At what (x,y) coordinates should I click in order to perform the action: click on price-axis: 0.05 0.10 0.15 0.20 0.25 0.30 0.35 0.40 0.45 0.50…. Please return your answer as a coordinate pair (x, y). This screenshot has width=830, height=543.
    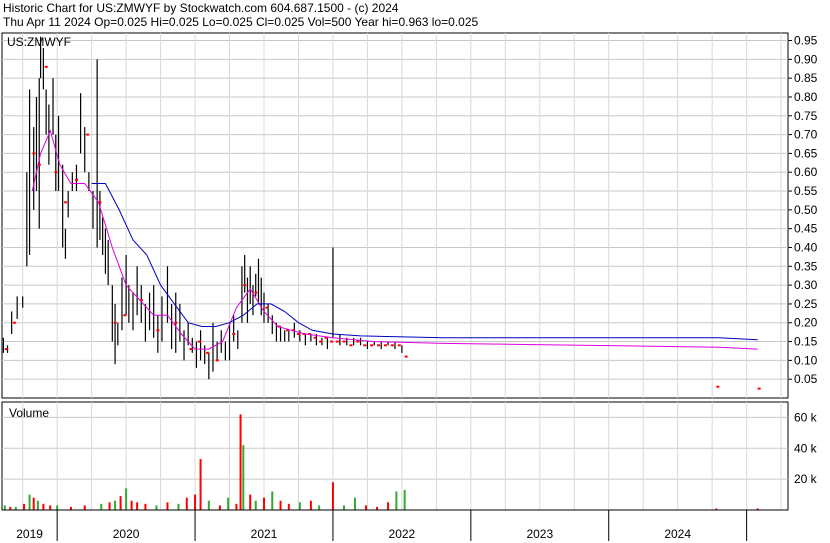
    Looking at the image, I should click on (803, 210).